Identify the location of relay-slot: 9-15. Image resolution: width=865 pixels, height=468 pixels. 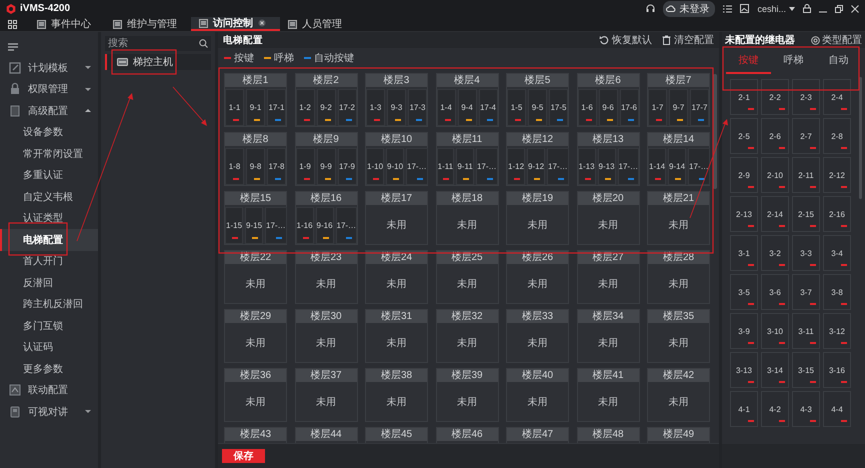
(254, 225).